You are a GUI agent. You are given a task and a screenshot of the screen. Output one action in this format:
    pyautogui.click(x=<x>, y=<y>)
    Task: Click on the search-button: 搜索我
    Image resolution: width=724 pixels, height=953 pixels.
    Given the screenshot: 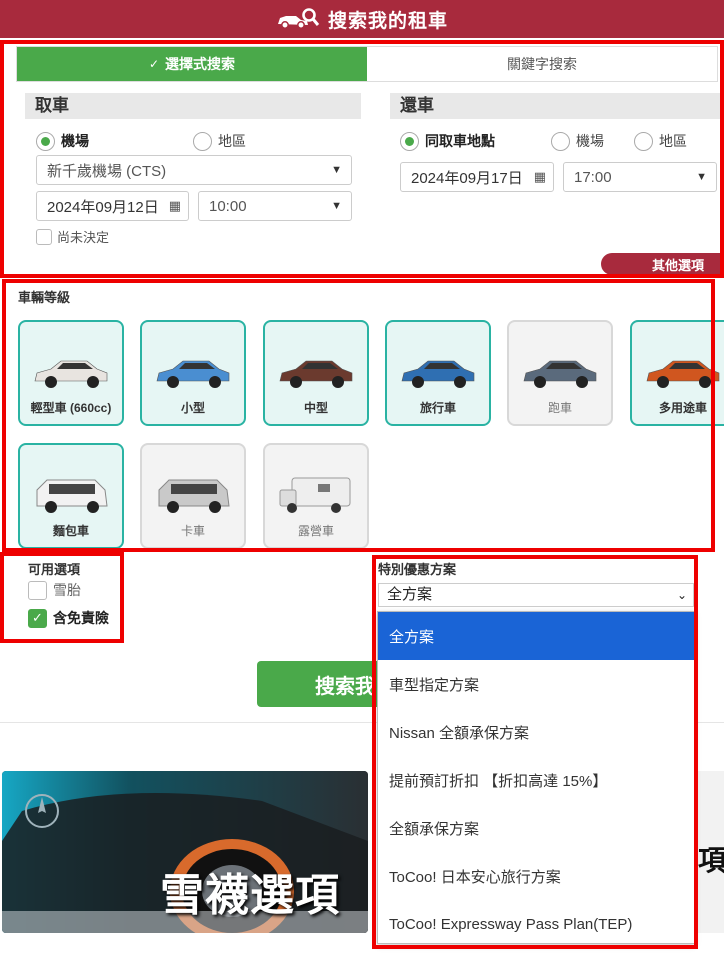 What is the action you would take?
    pyautogui.click(x=327, y=684)
    